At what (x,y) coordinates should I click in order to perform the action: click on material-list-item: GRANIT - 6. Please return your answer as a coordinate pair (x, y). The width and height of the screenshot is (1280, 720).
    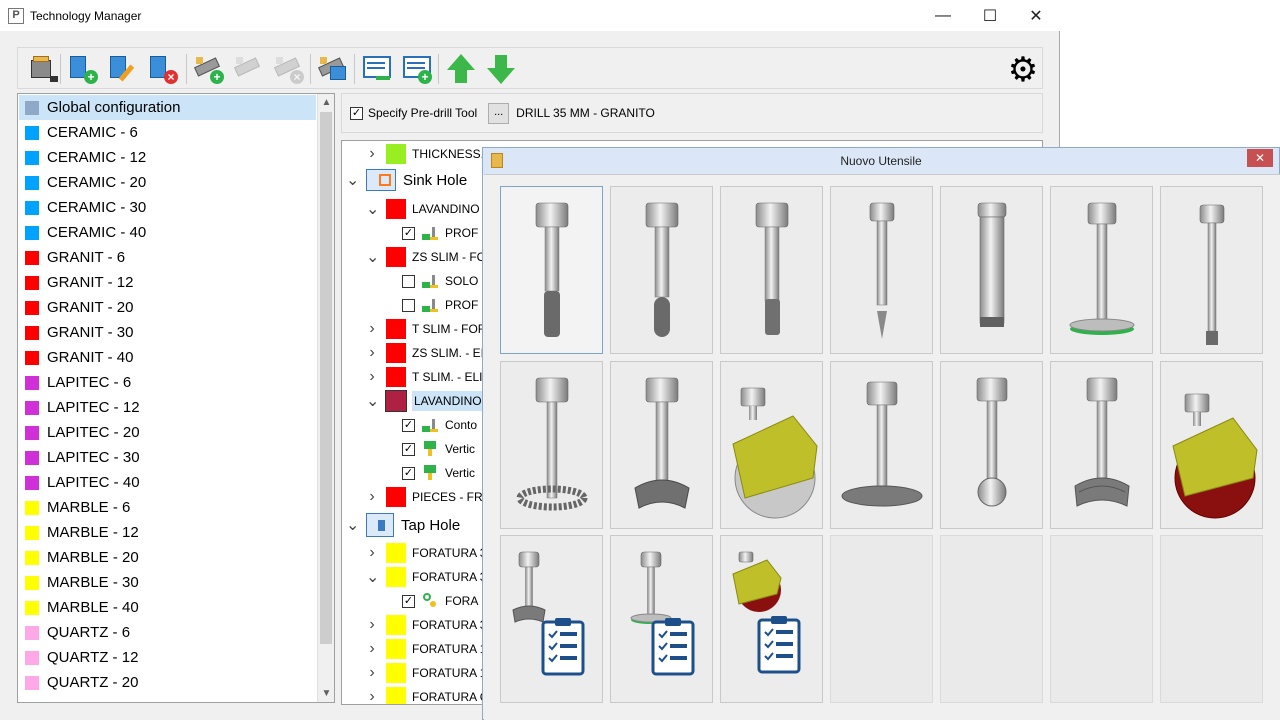
    Looking at the image, I should click on (167, 257).